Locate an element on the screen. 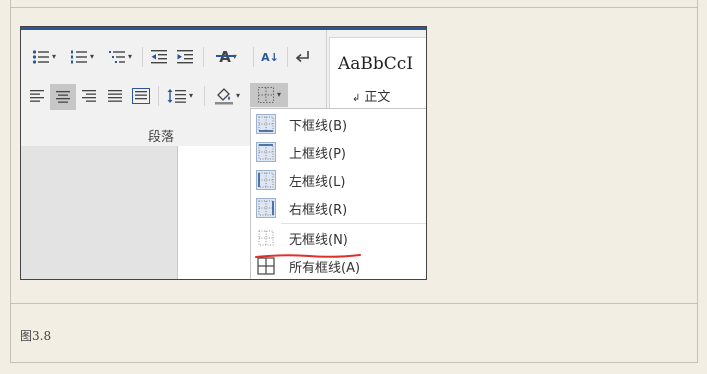  multilevel-list-button: ▾ is located at coordinates (120, 57).